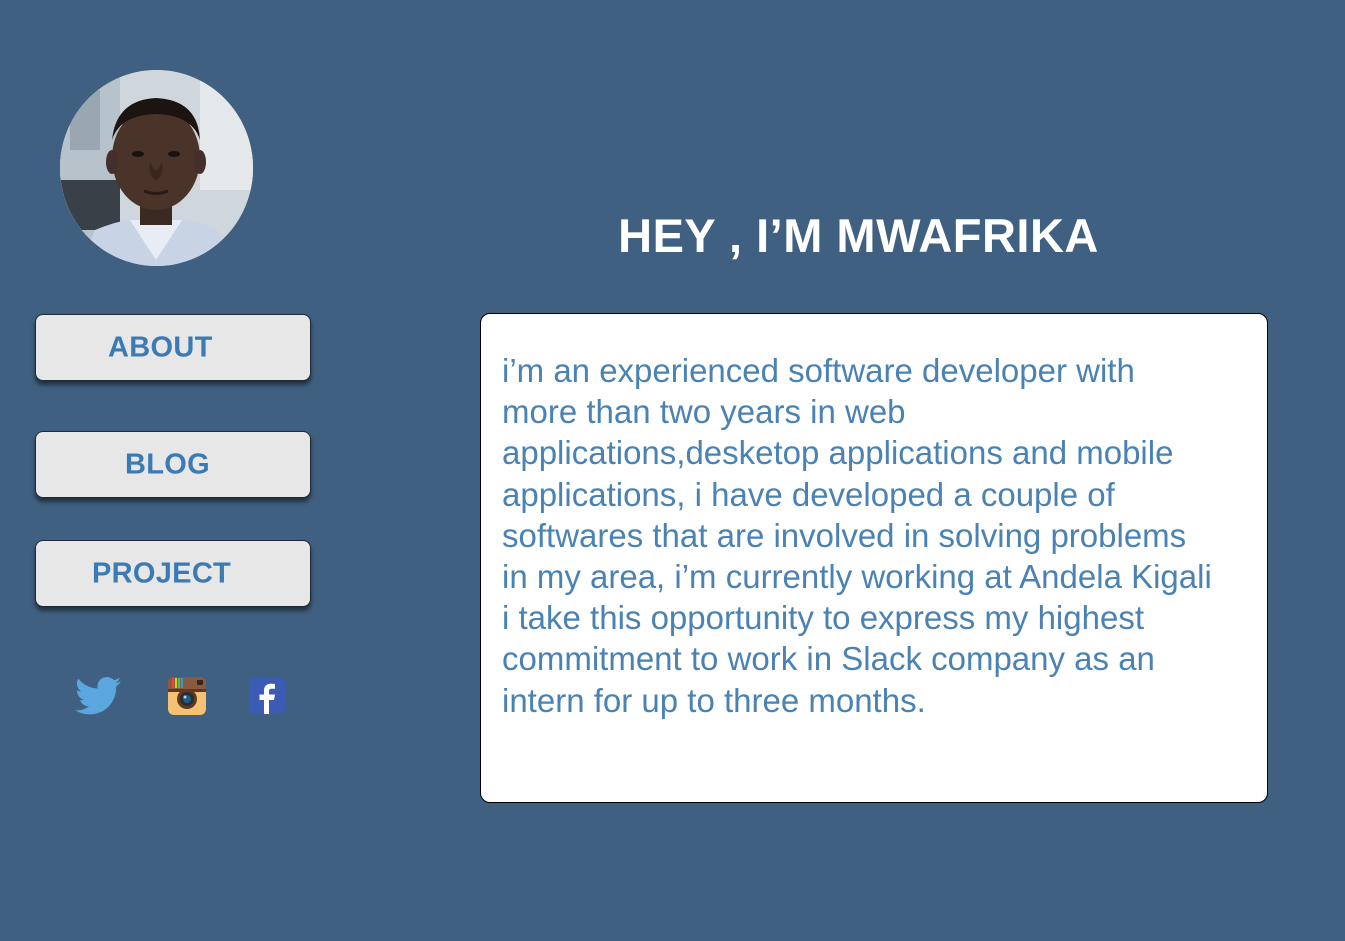 The height and width of the screenshot is (941, 1345). What do you see at coordinates (858, 235) in the screenshot?
I see `page-title: HEY , I’M MWAFRIKA` at bounding box center [858, 235].